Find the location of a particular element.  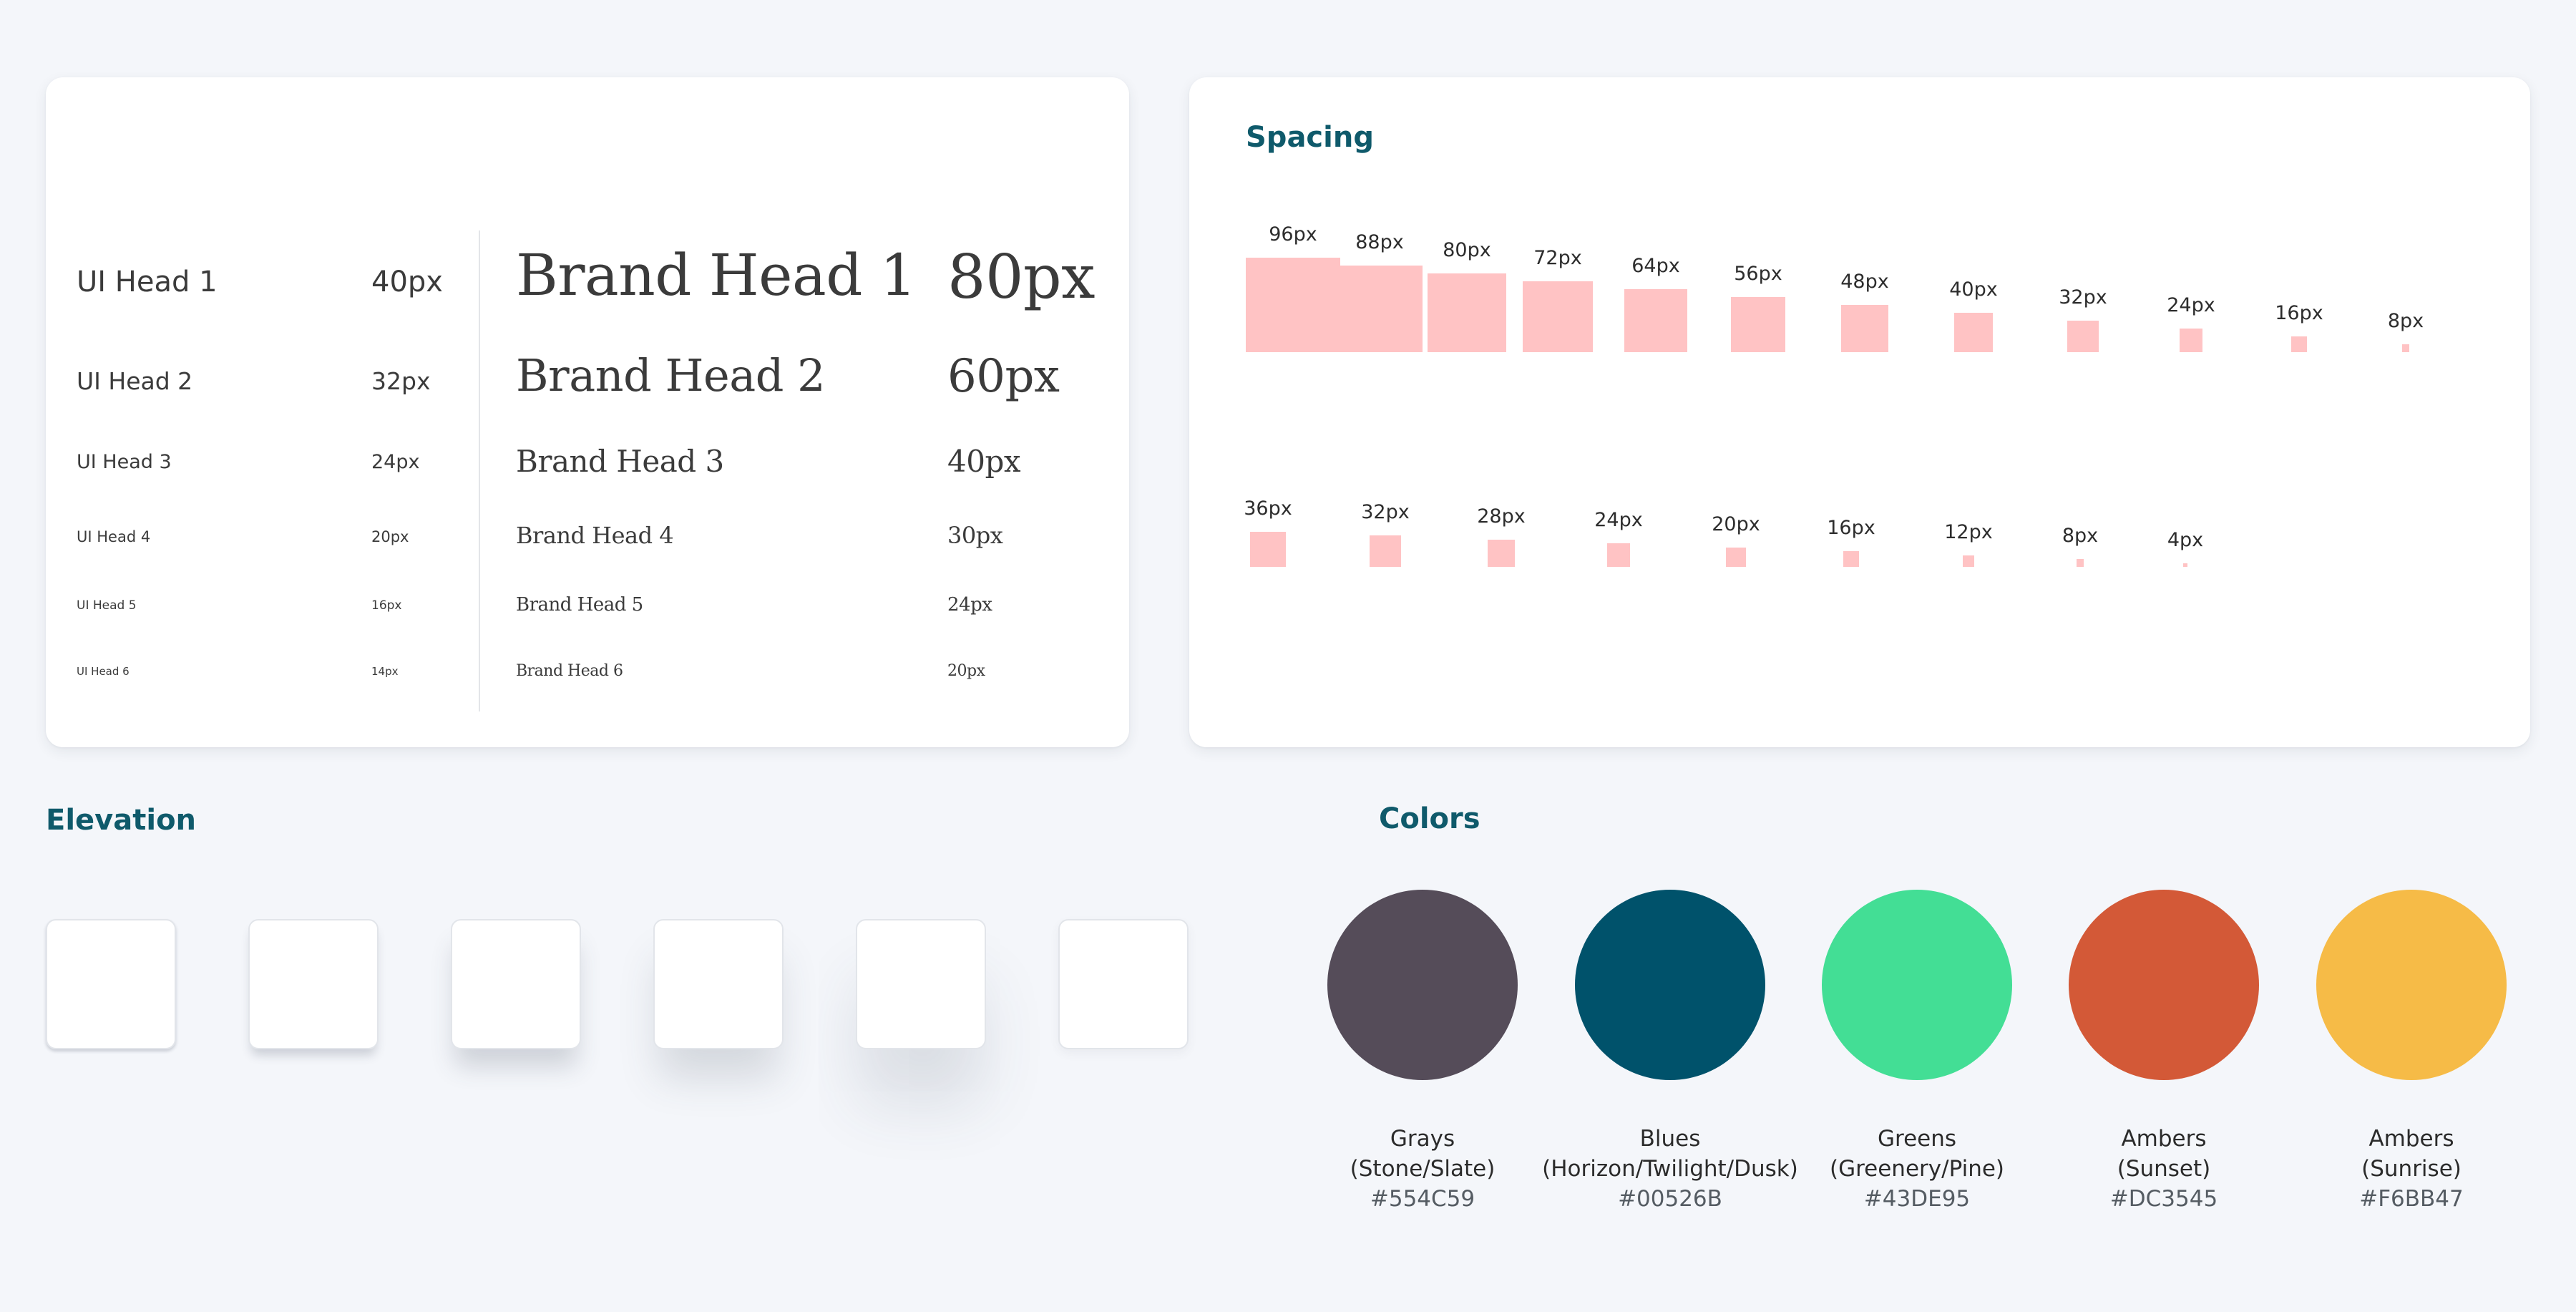

brand-head-2-label: Brand Head 2 is located at coordinates (671, 375).